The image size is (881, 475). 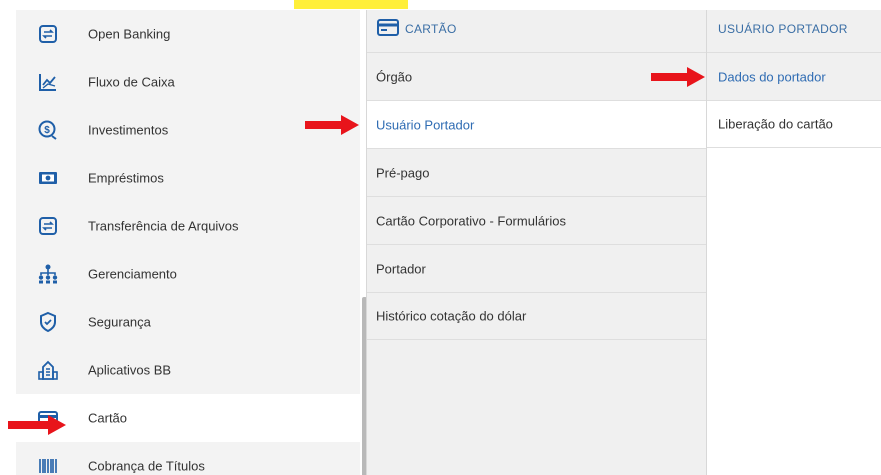 I want to click on menu-item-transferencia-de-arquivos: Transferência de Arquivos, so click(x=188, y=226).